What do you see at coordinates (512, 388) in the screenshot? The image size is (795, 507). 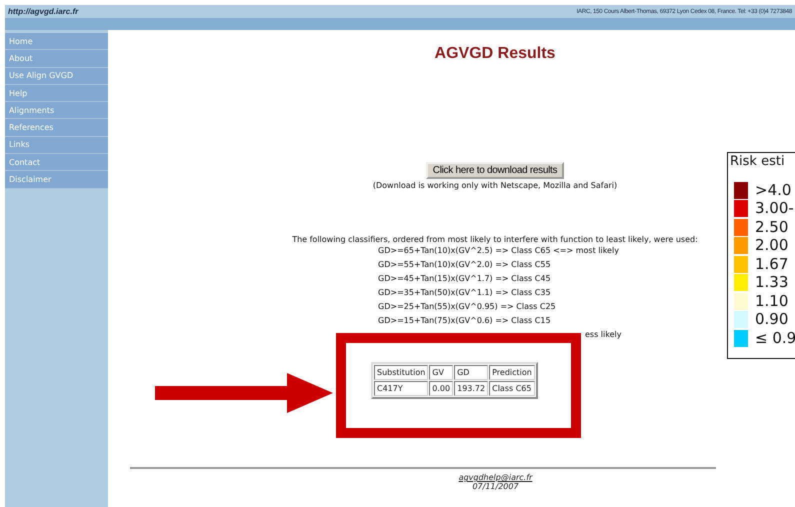 I see `table-cell: Class C65` at bounding box center [512, 388].